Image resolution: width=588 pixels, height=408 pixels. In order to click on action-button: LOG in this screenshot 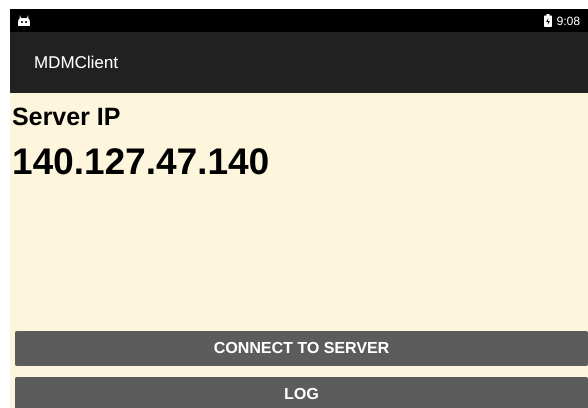, I will do `click(301, 392)`.